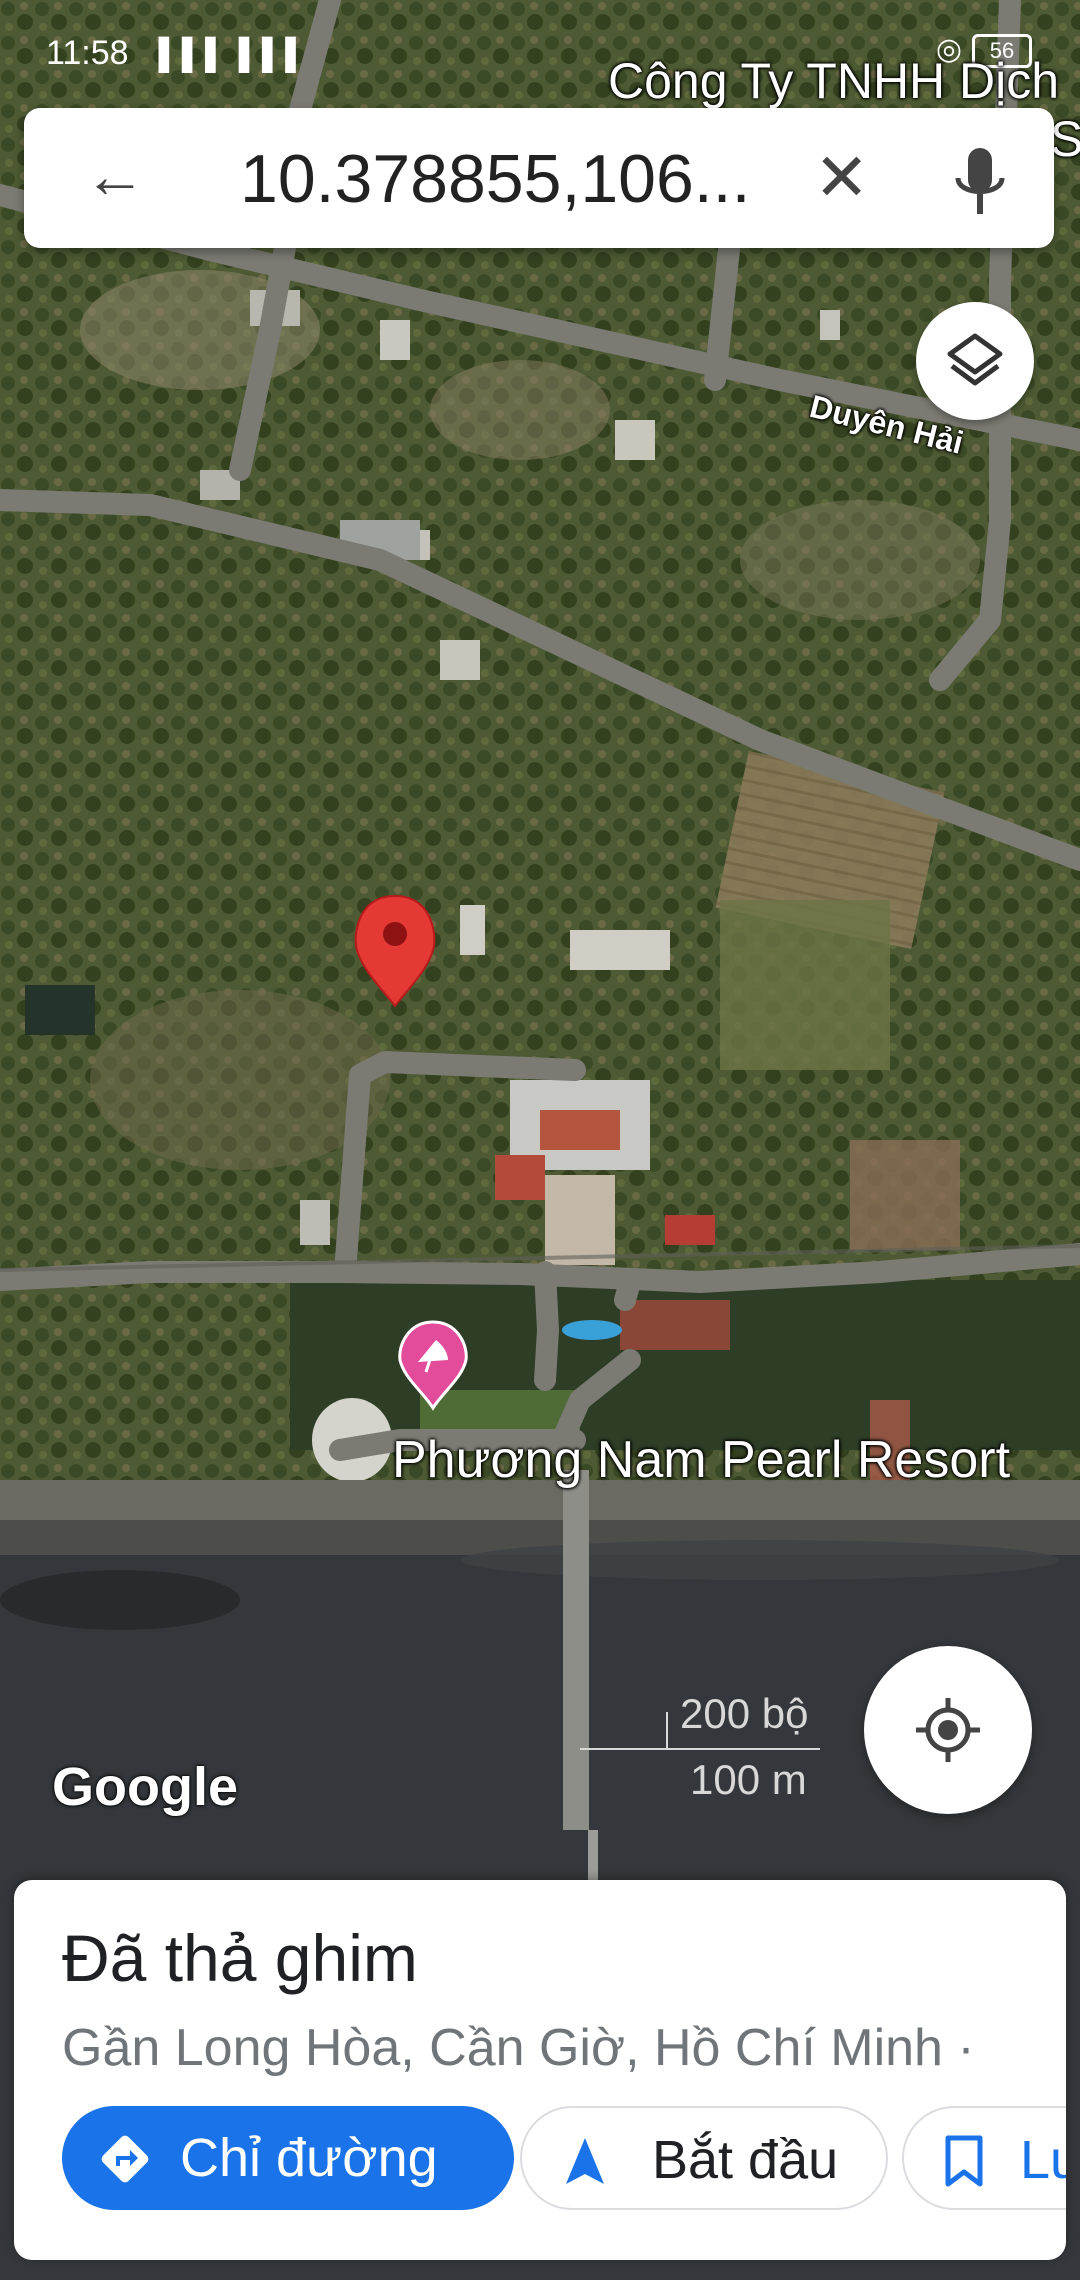 This screenshot has width=1080, height=2280. Describe the element at coordinates (309, 2158) in the screenshot. I see `directions-label: Chỉ đường` at that location.